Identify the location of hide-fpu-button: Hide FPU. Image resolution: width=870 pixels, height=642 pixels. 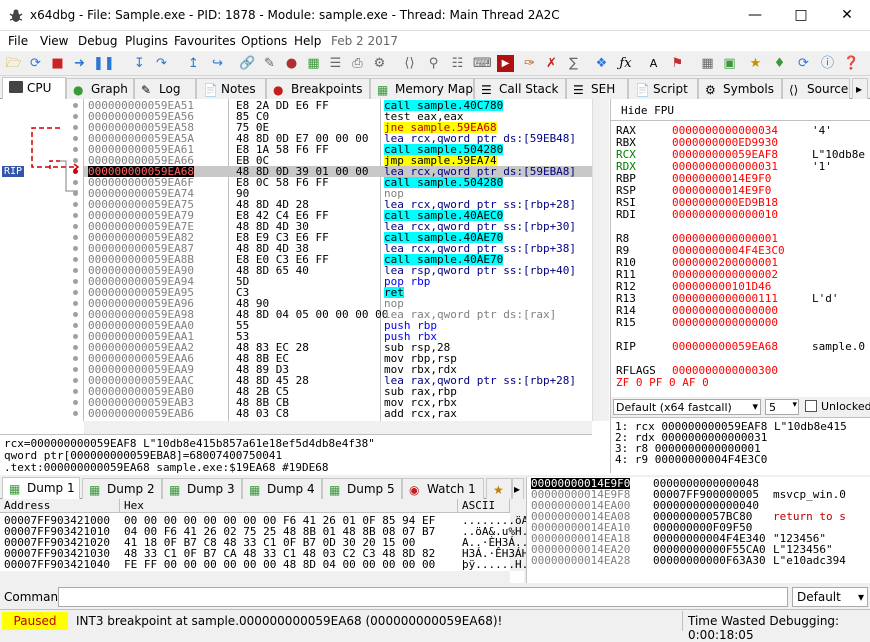
(740, 110).